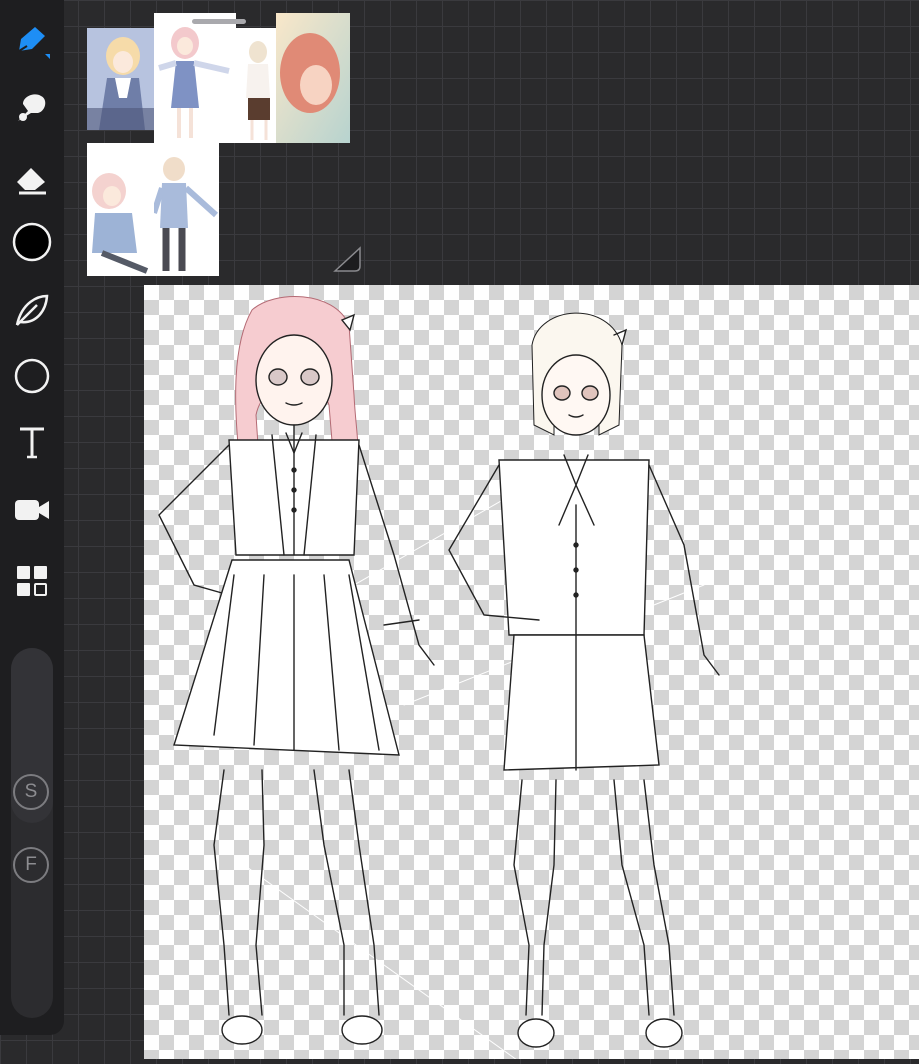 This screenshot has width=919, height=1064. I want to click on tool-sidebar: S F, so click(32, 517).